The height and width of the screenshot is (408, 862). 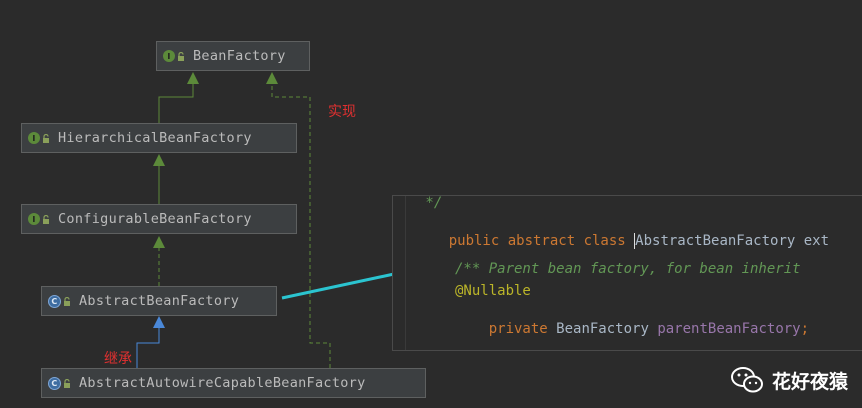 I want to click on inherit-edge, so click(x=148, y=347).